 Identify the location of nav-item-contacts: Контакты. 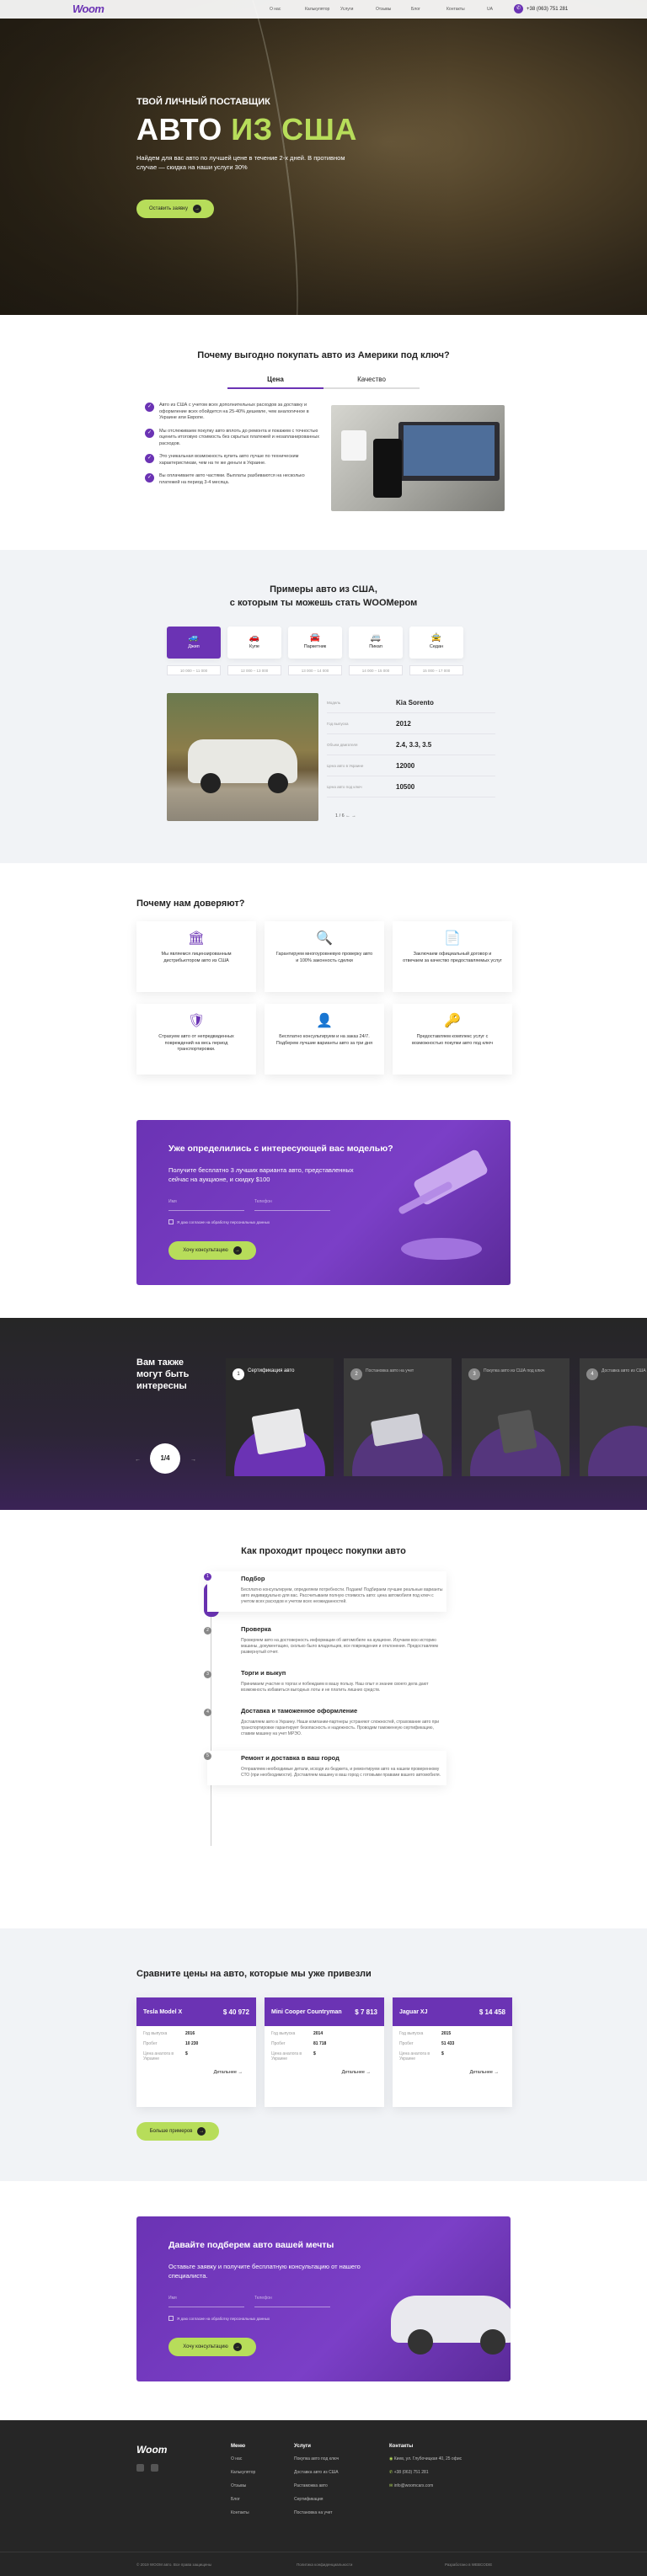
(464, 9).